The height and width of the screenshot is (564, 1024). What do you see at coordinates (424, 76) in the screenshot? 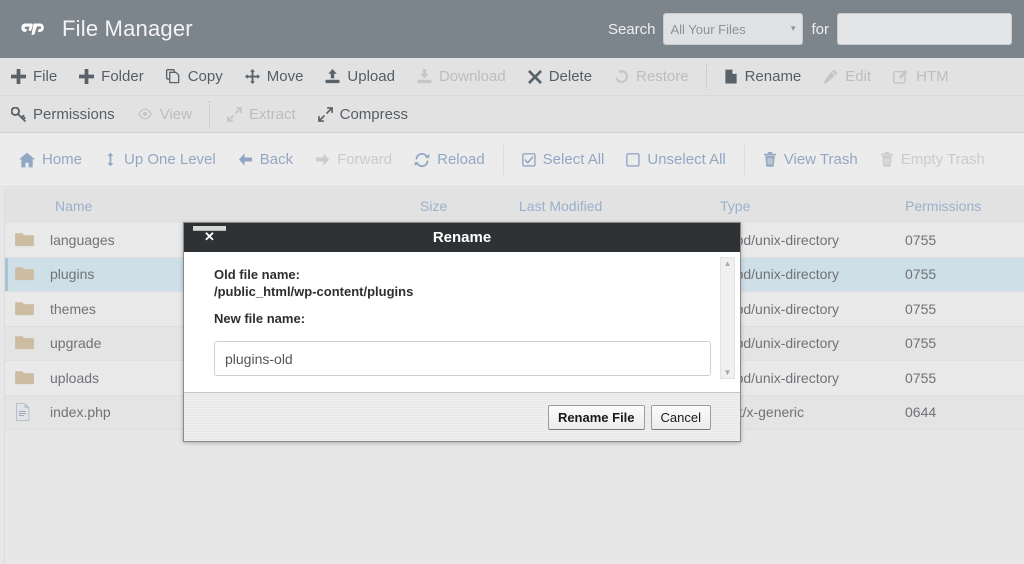
I see `download-icon` at bounding box center [424, 76].